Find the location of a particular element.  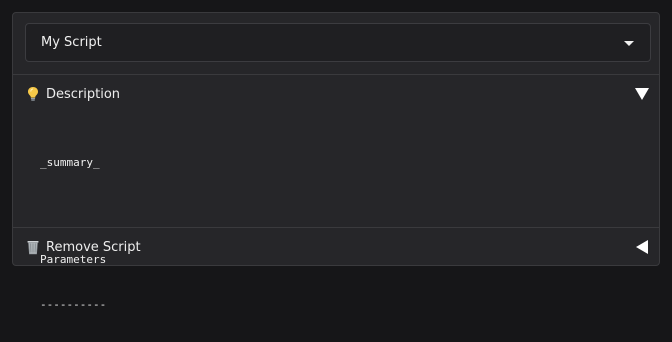

script-select-dropdown: My Script is located at coordinates (338, 42).